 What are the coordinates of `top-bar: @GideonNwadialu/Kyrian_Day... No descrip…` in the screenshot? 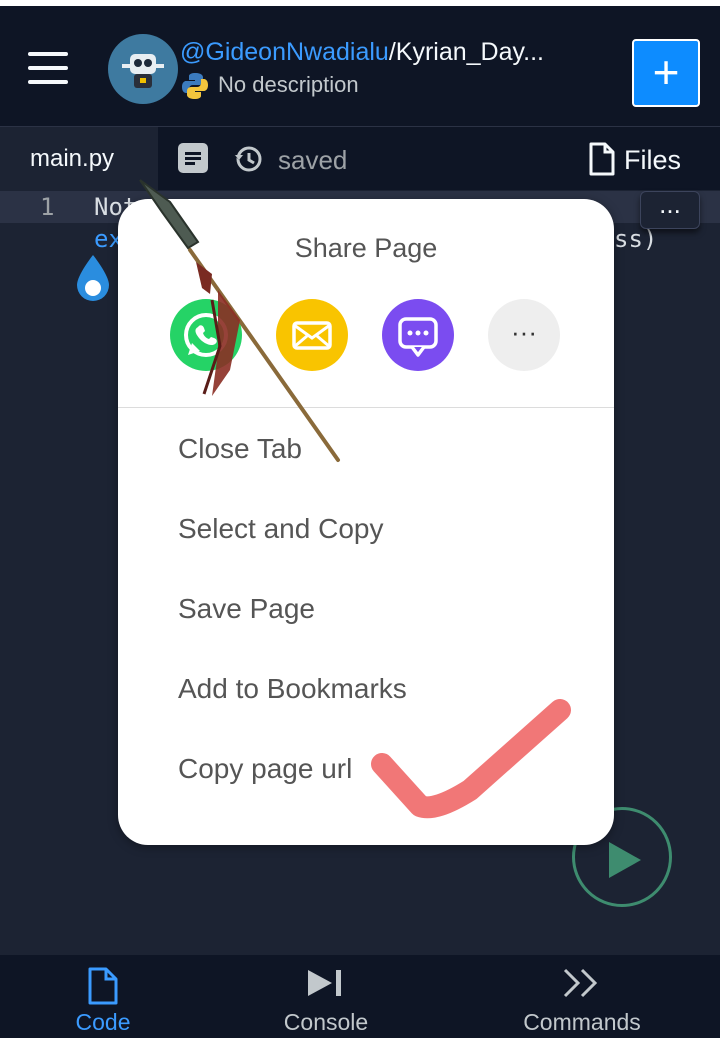 It's located at (360, 63).